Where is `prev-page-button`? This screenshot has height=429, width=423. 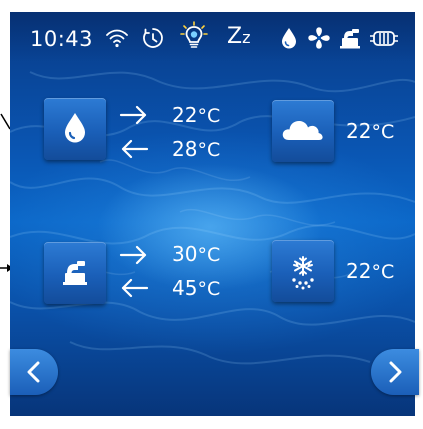 prev-page-button is located at coordinates (34, 372).